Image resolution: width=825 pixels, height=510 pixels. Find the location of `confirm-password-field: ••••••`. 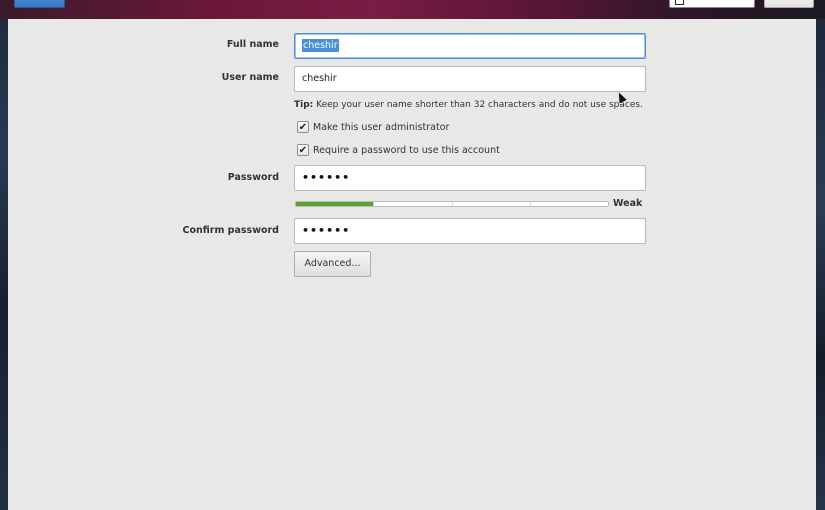

confirm-password-field: •••••• is located at coordinates (470, 231).